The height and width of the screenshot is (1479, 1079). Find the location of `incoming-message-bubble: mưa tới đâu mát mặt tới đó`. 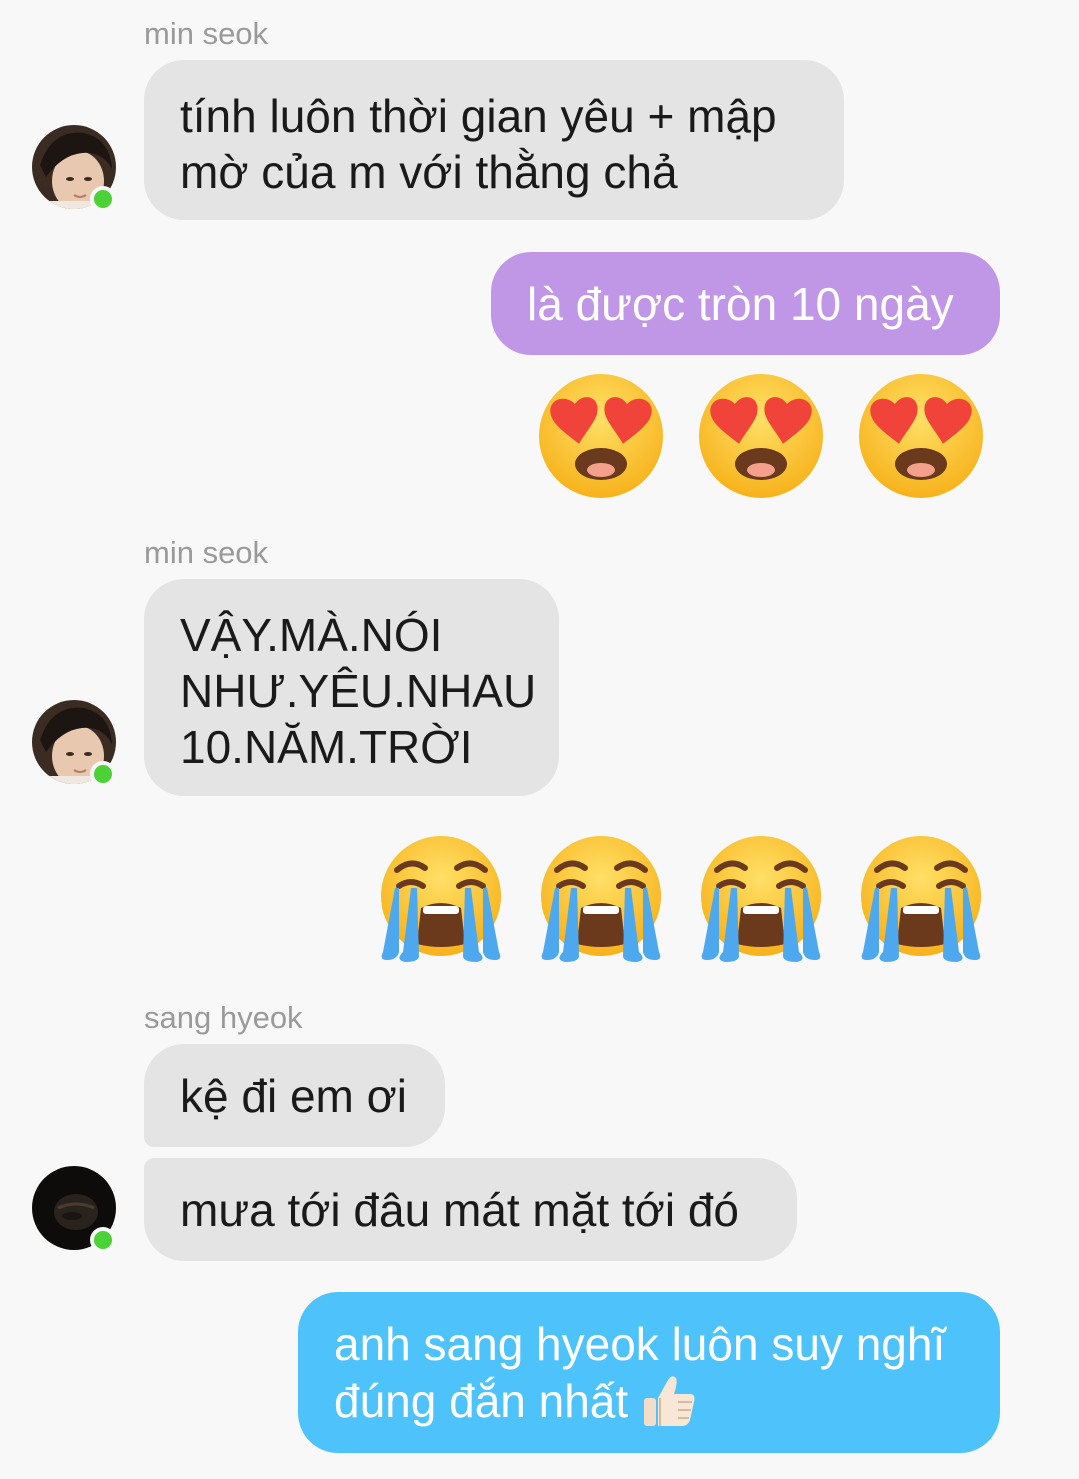

incoming-message-bubble: mưa tới đâu mát mặt tới đó is located at coordinates (470, 1209).